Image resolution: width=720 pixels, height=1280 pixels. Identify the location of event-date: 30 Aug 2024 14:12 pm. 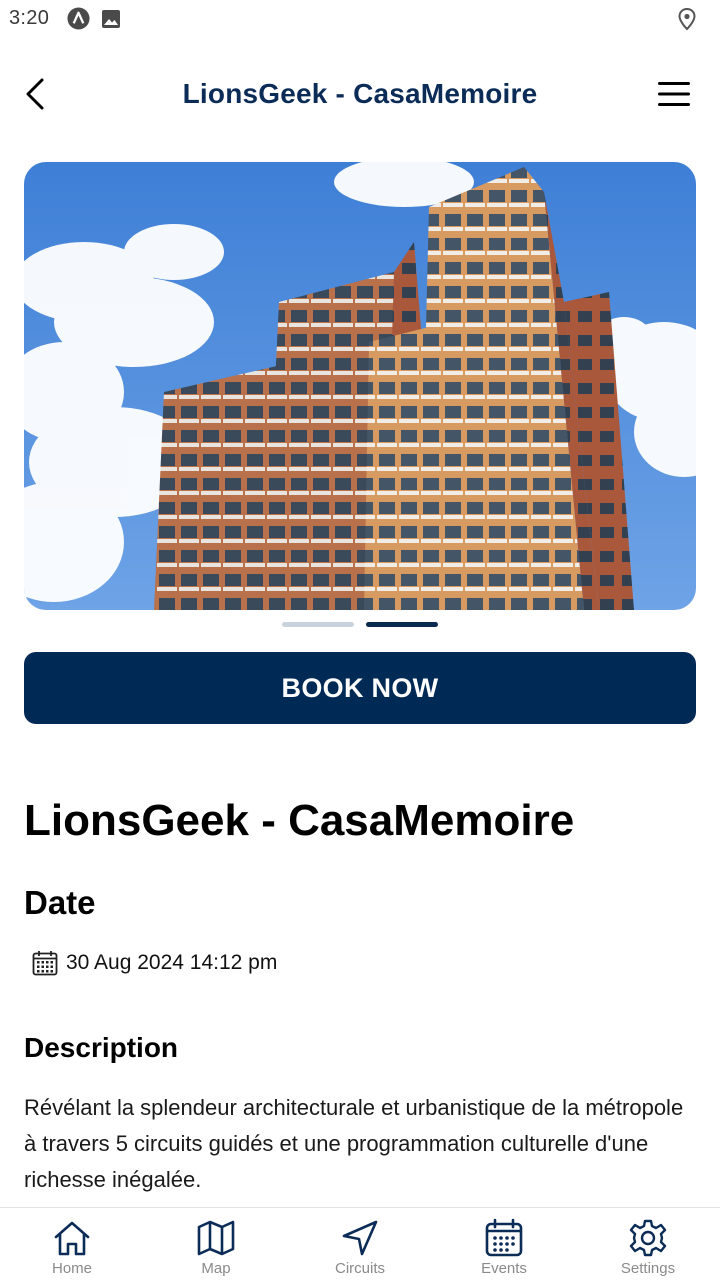
(172, 962).